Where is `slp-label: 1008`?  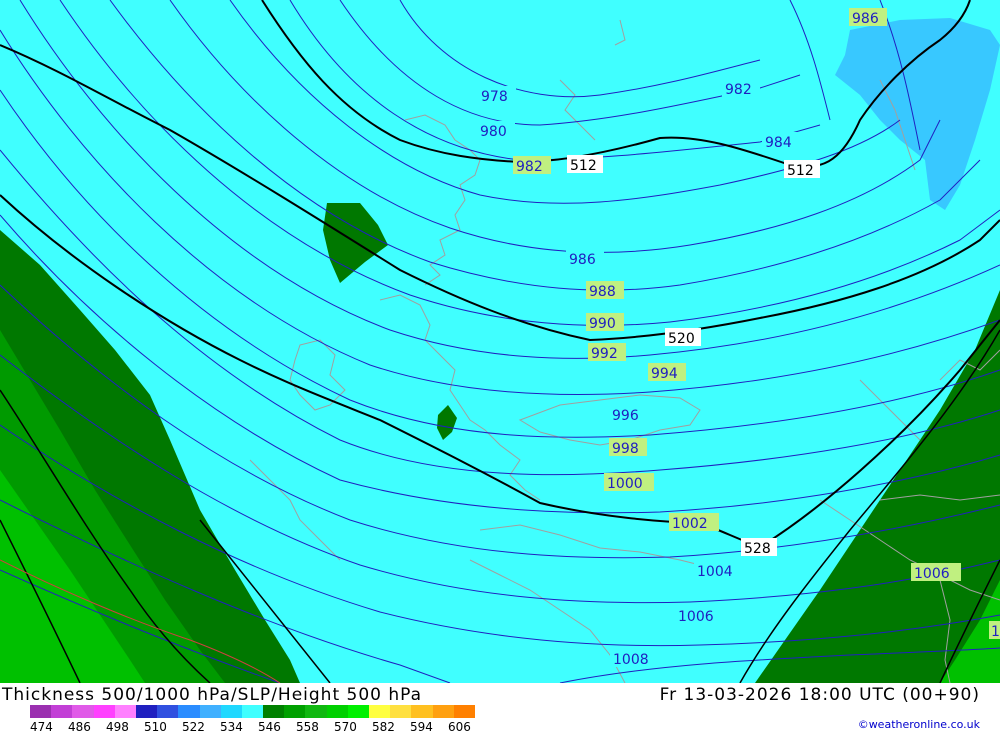 slp-label: 1008 is located at coordinates (635, 658).